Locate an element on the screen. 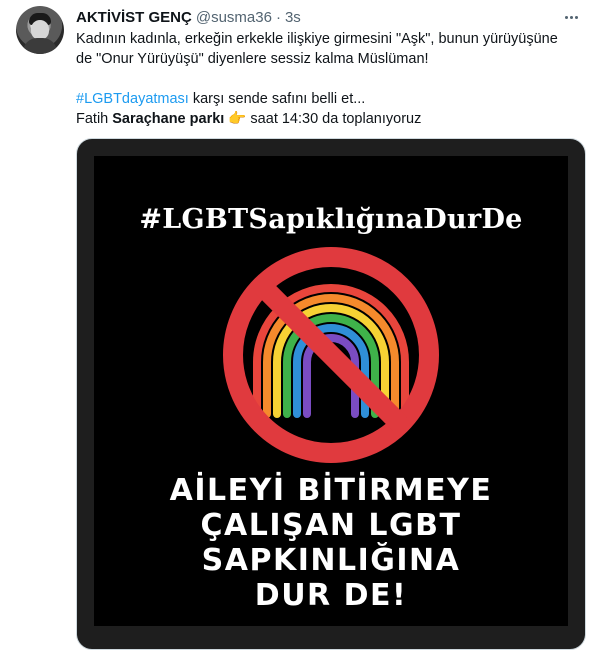 This screenshot has height=658, width=594. avatar-face is located at coordinates (40, 30).